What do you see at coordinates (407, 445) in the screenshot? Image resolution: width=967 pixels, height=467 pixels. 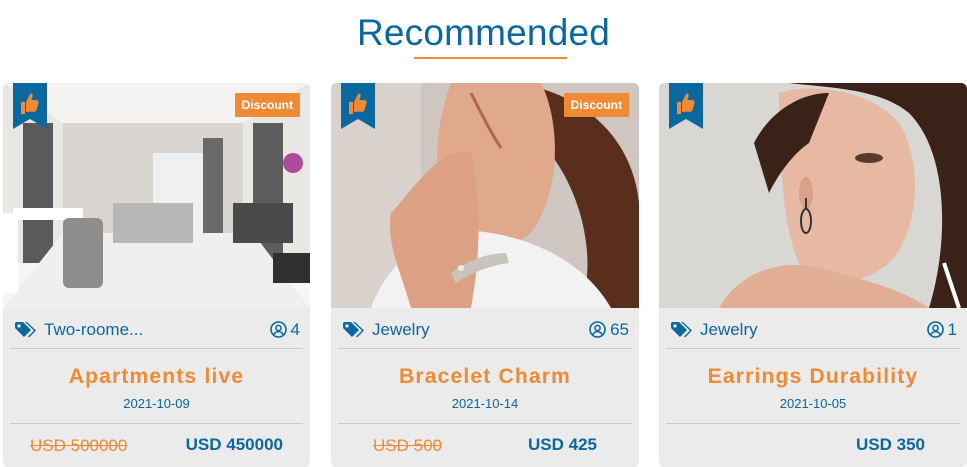 I see `old-price: USD 500` at bounding box center [407, 445].